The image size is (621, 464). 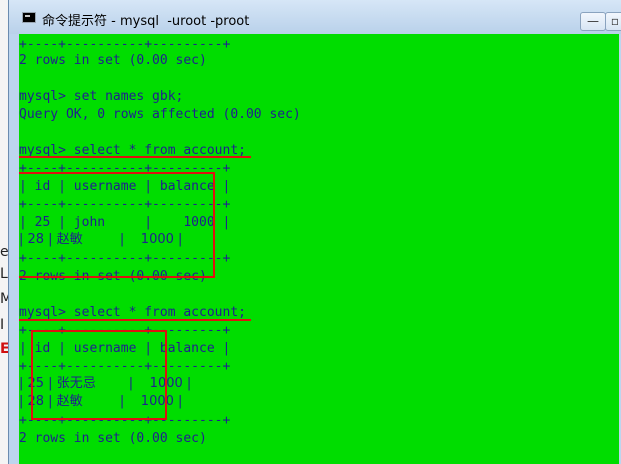 I want to click on console-line: mysql> set names gbk;, so click(x=101, y=96).